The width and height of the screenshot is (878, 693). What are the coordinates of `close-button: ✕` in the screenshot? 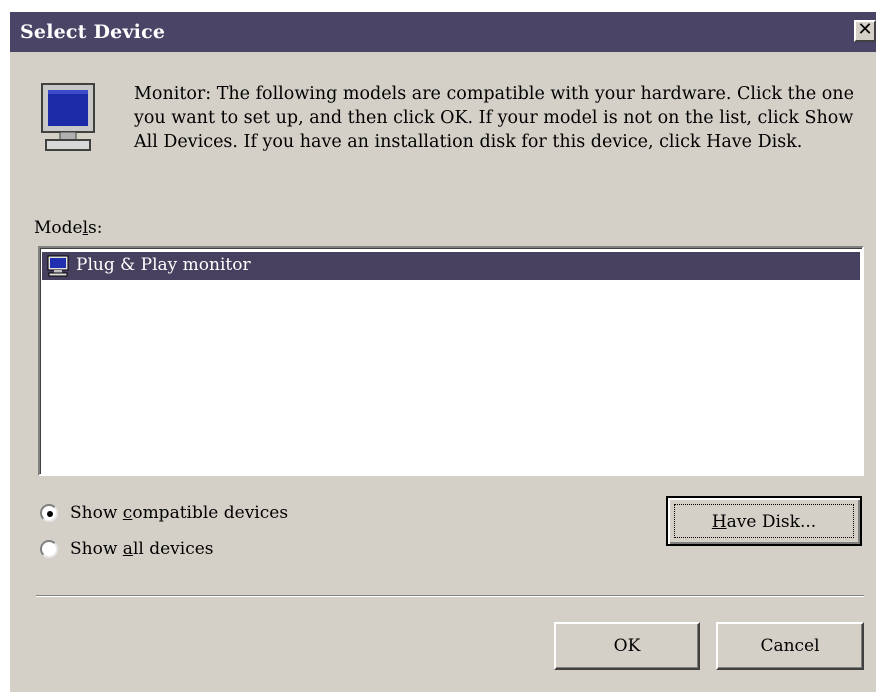 It's located at (865, 31).